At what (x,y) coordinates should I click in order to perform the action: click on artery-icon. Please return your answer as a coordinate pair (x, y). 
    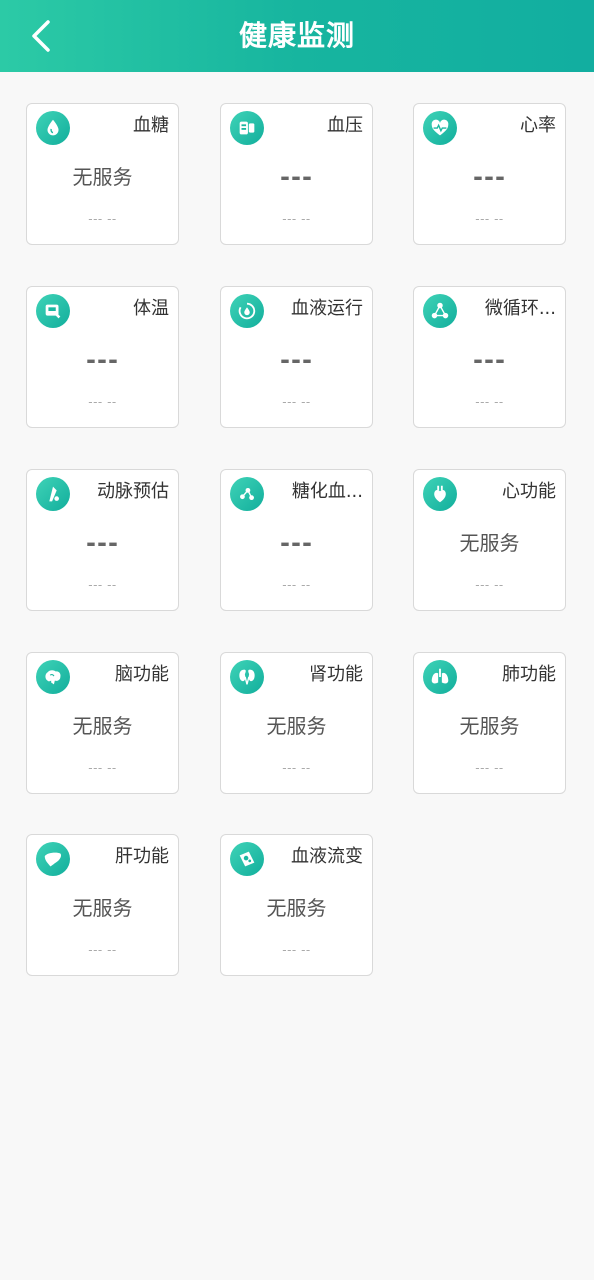
    Looking at the image, I should click on (53, 494).